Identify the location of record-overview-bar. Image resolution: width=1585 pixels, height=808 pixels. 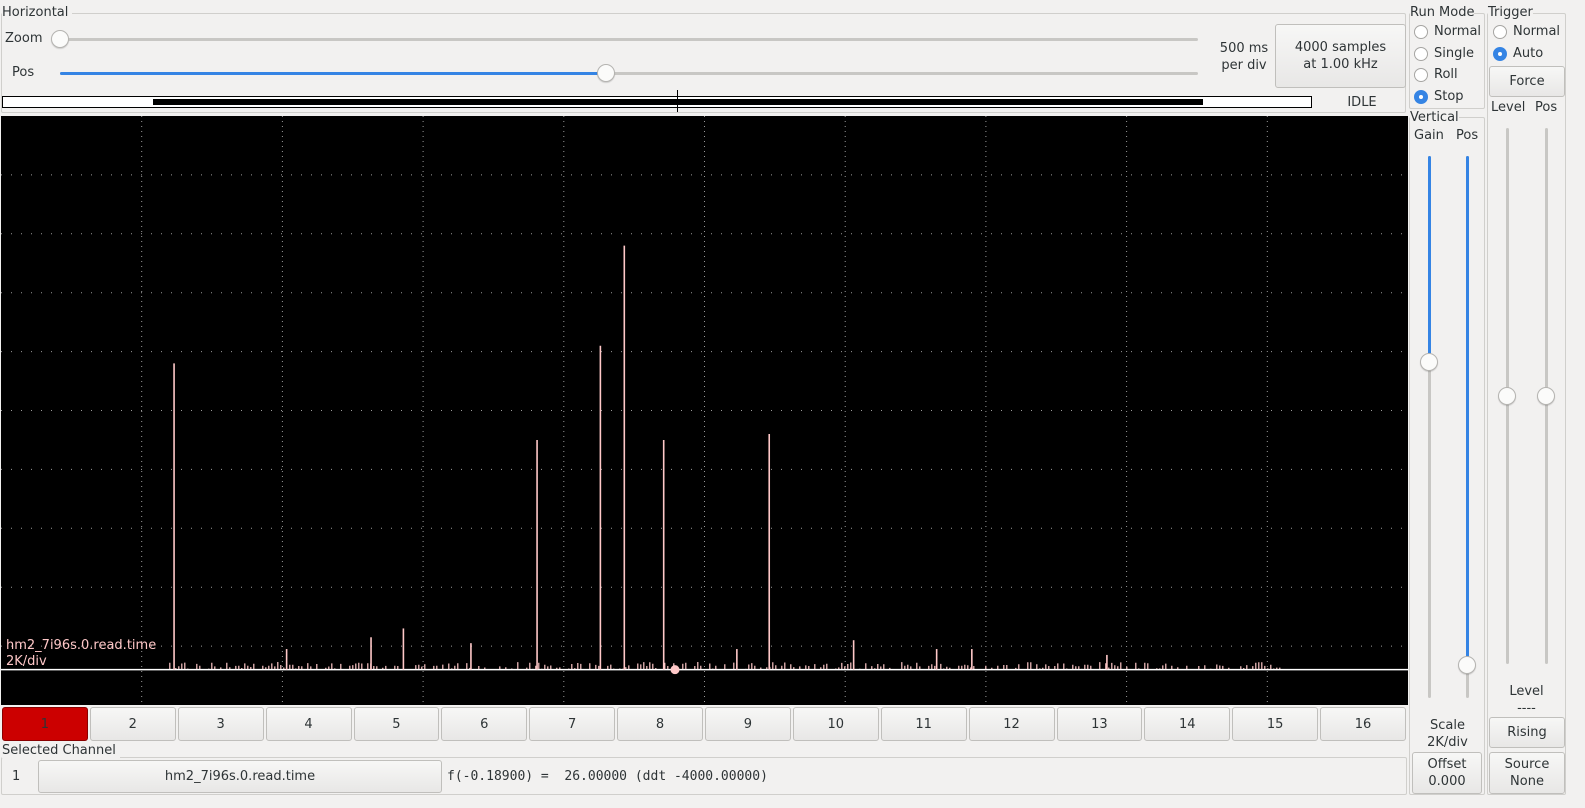
(657, 102).